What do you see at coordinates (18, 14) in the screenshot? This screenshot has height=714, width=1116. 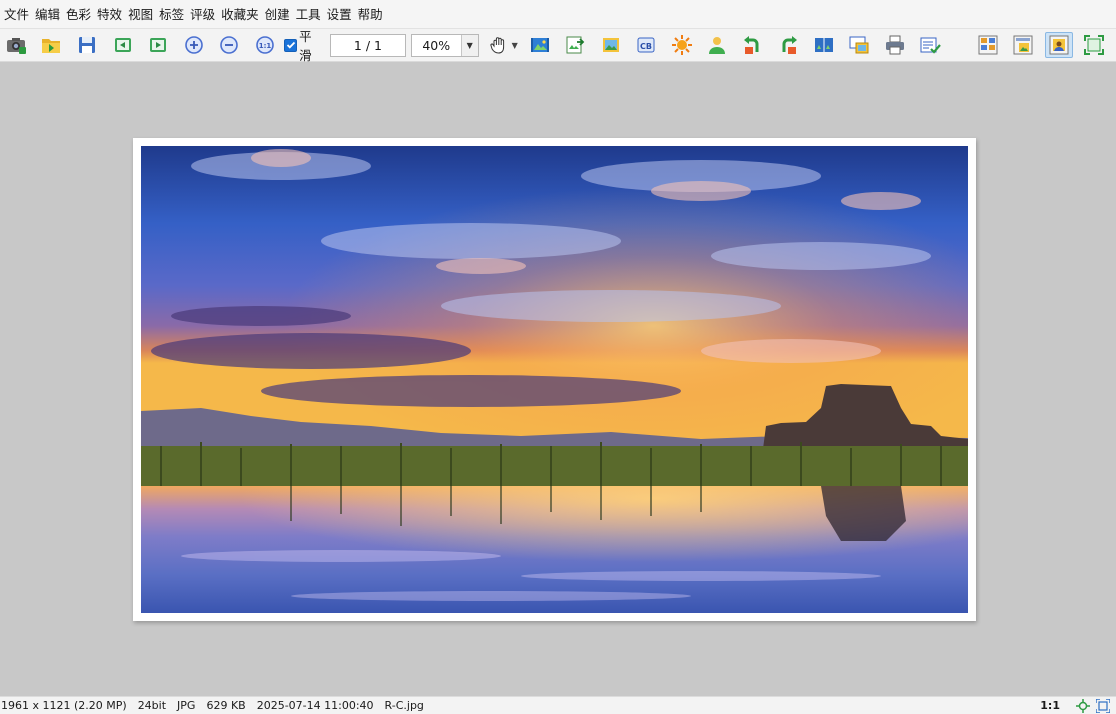 I see `menu-file: 文件` at bounding box center [18, 14].